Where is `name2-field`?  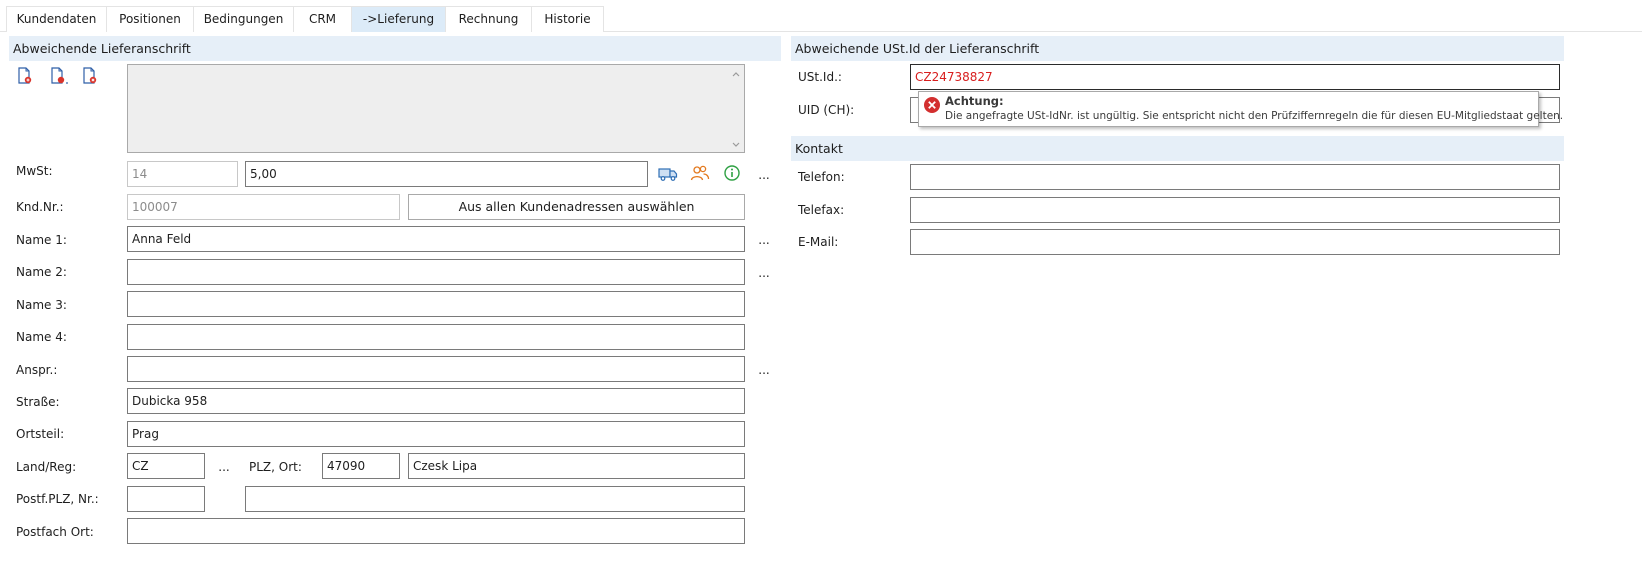 name2-field is located at coordinates (436, 272).